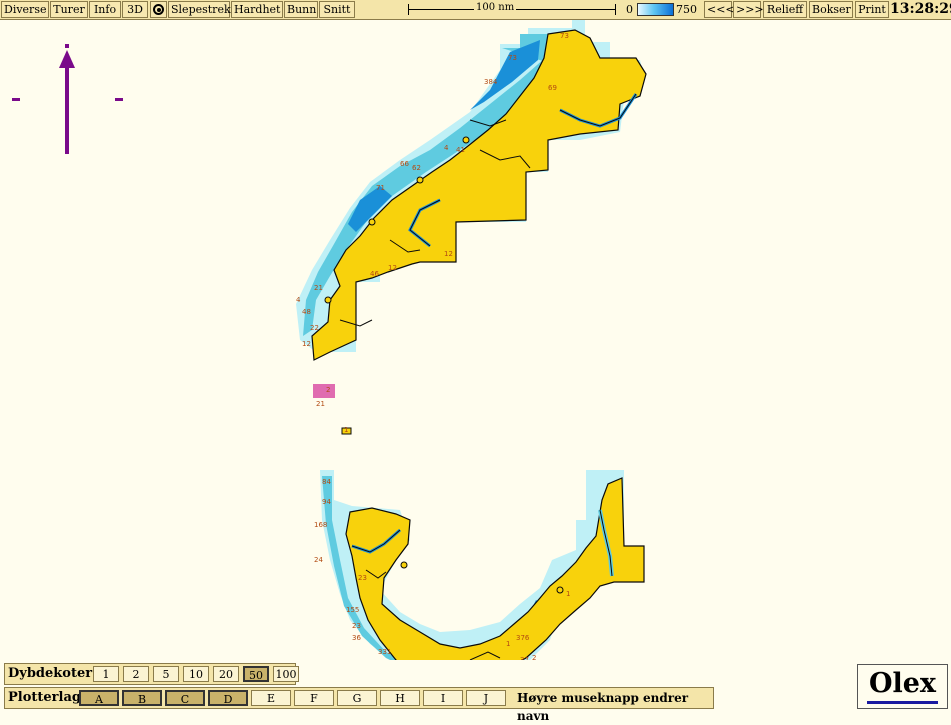 The height and width of the screenshot is (725, 951). Describe the element at coordinates (352, 610) in the screenshot. I see `depth-label: 155` at that location.